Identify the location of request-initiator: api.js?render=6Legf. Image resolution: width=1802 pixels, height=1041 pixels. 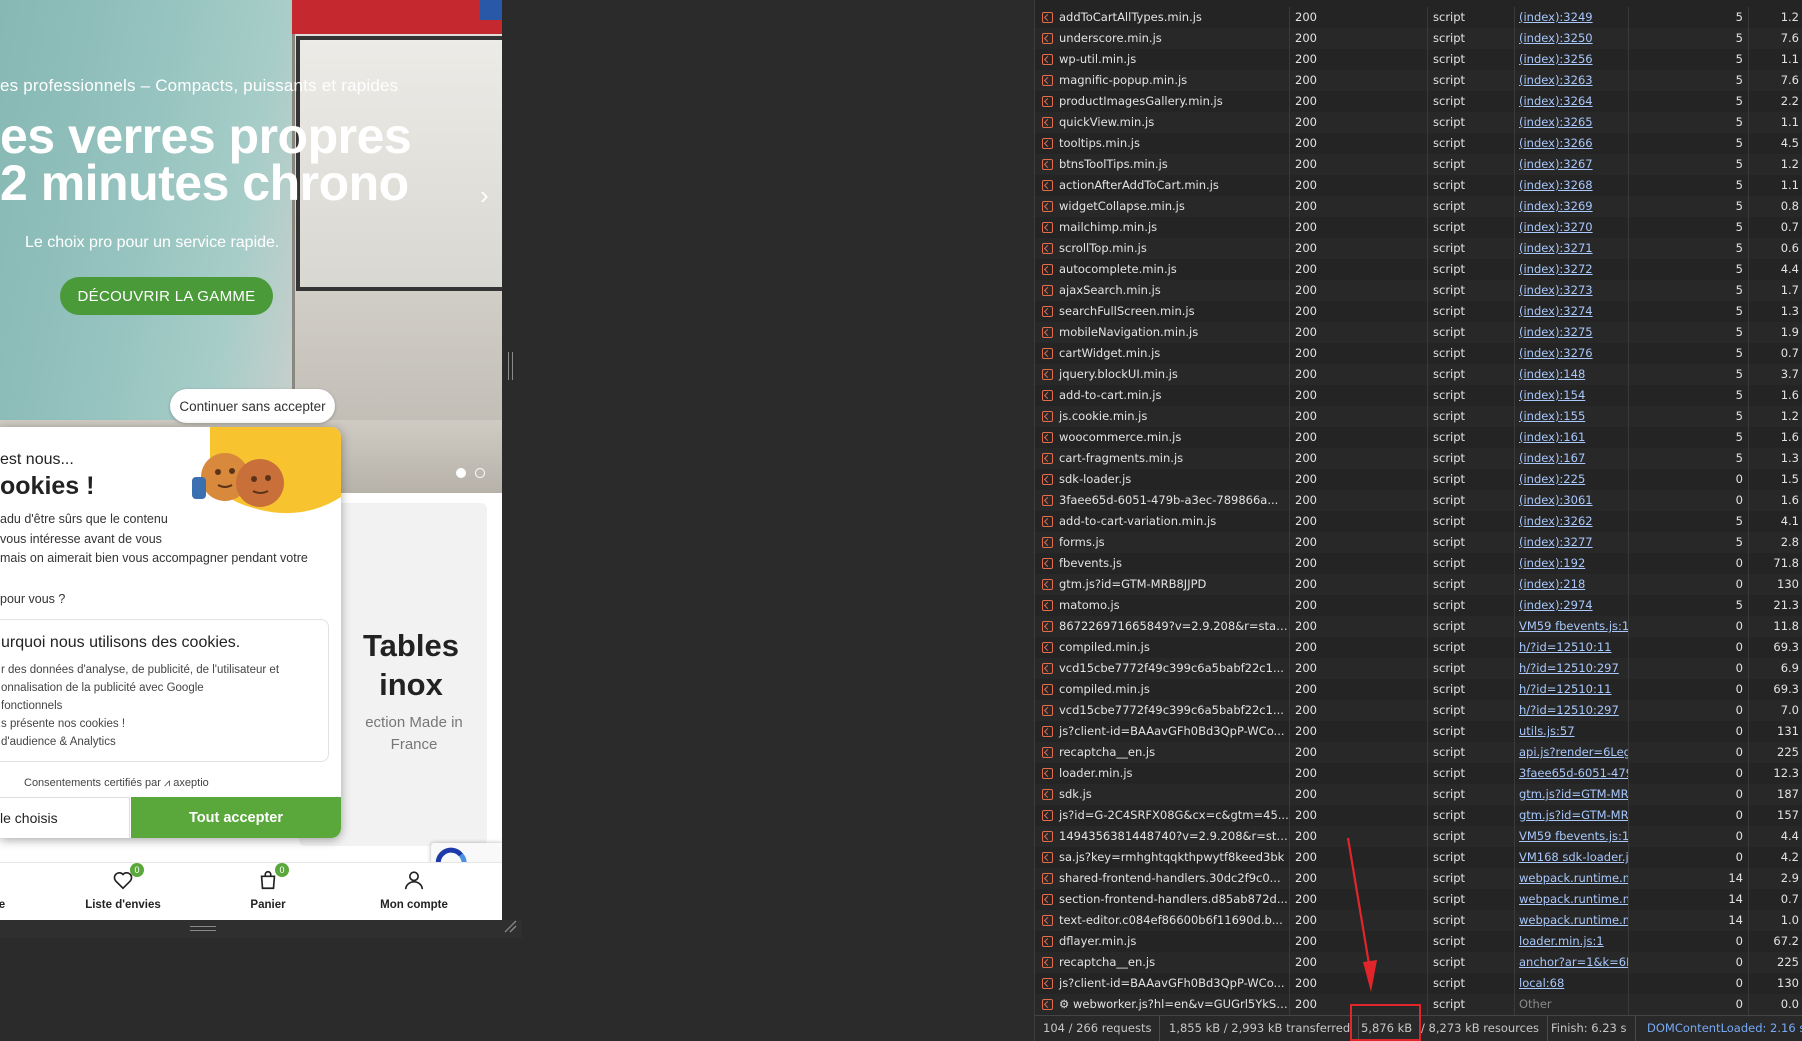
(1572, 752).